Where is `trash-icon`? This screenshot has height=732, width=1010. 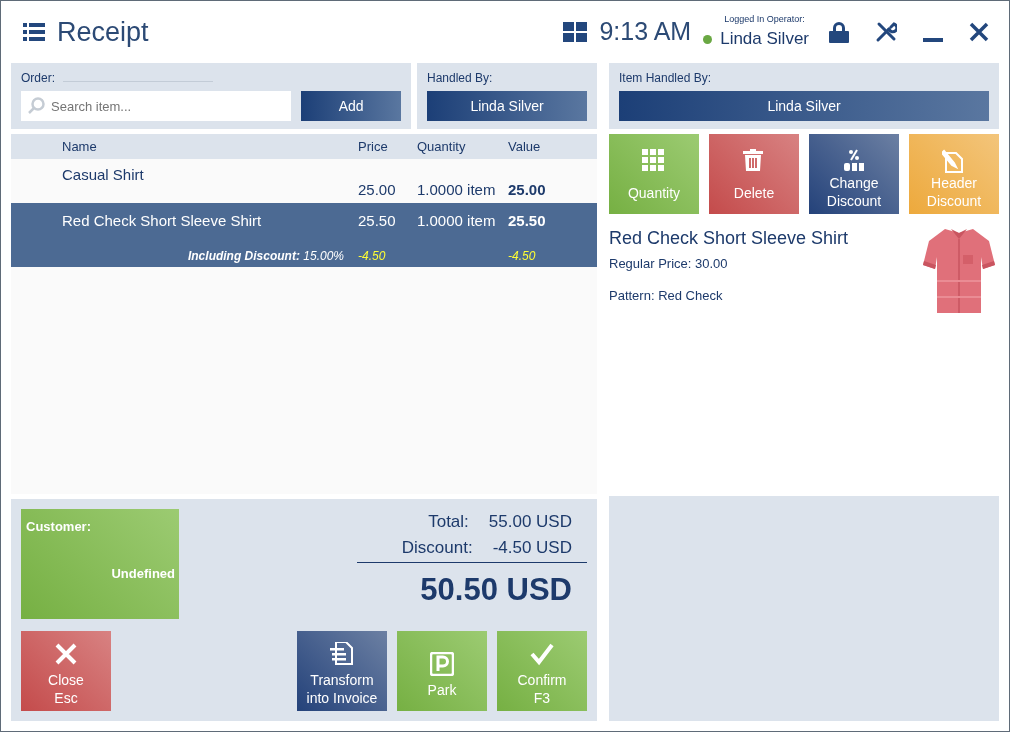
trash-icon is located at coordinates (754, 160).